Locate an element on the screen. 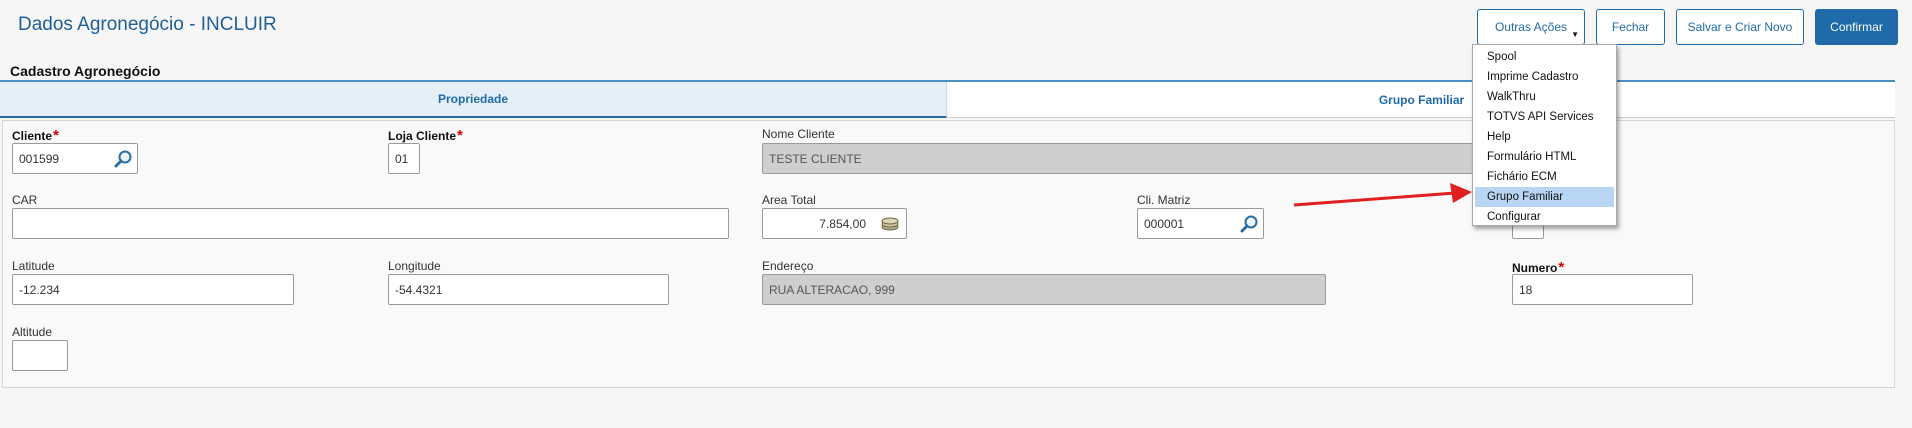  loja-cliente-field: 01 is located at coordinates (404, 158).